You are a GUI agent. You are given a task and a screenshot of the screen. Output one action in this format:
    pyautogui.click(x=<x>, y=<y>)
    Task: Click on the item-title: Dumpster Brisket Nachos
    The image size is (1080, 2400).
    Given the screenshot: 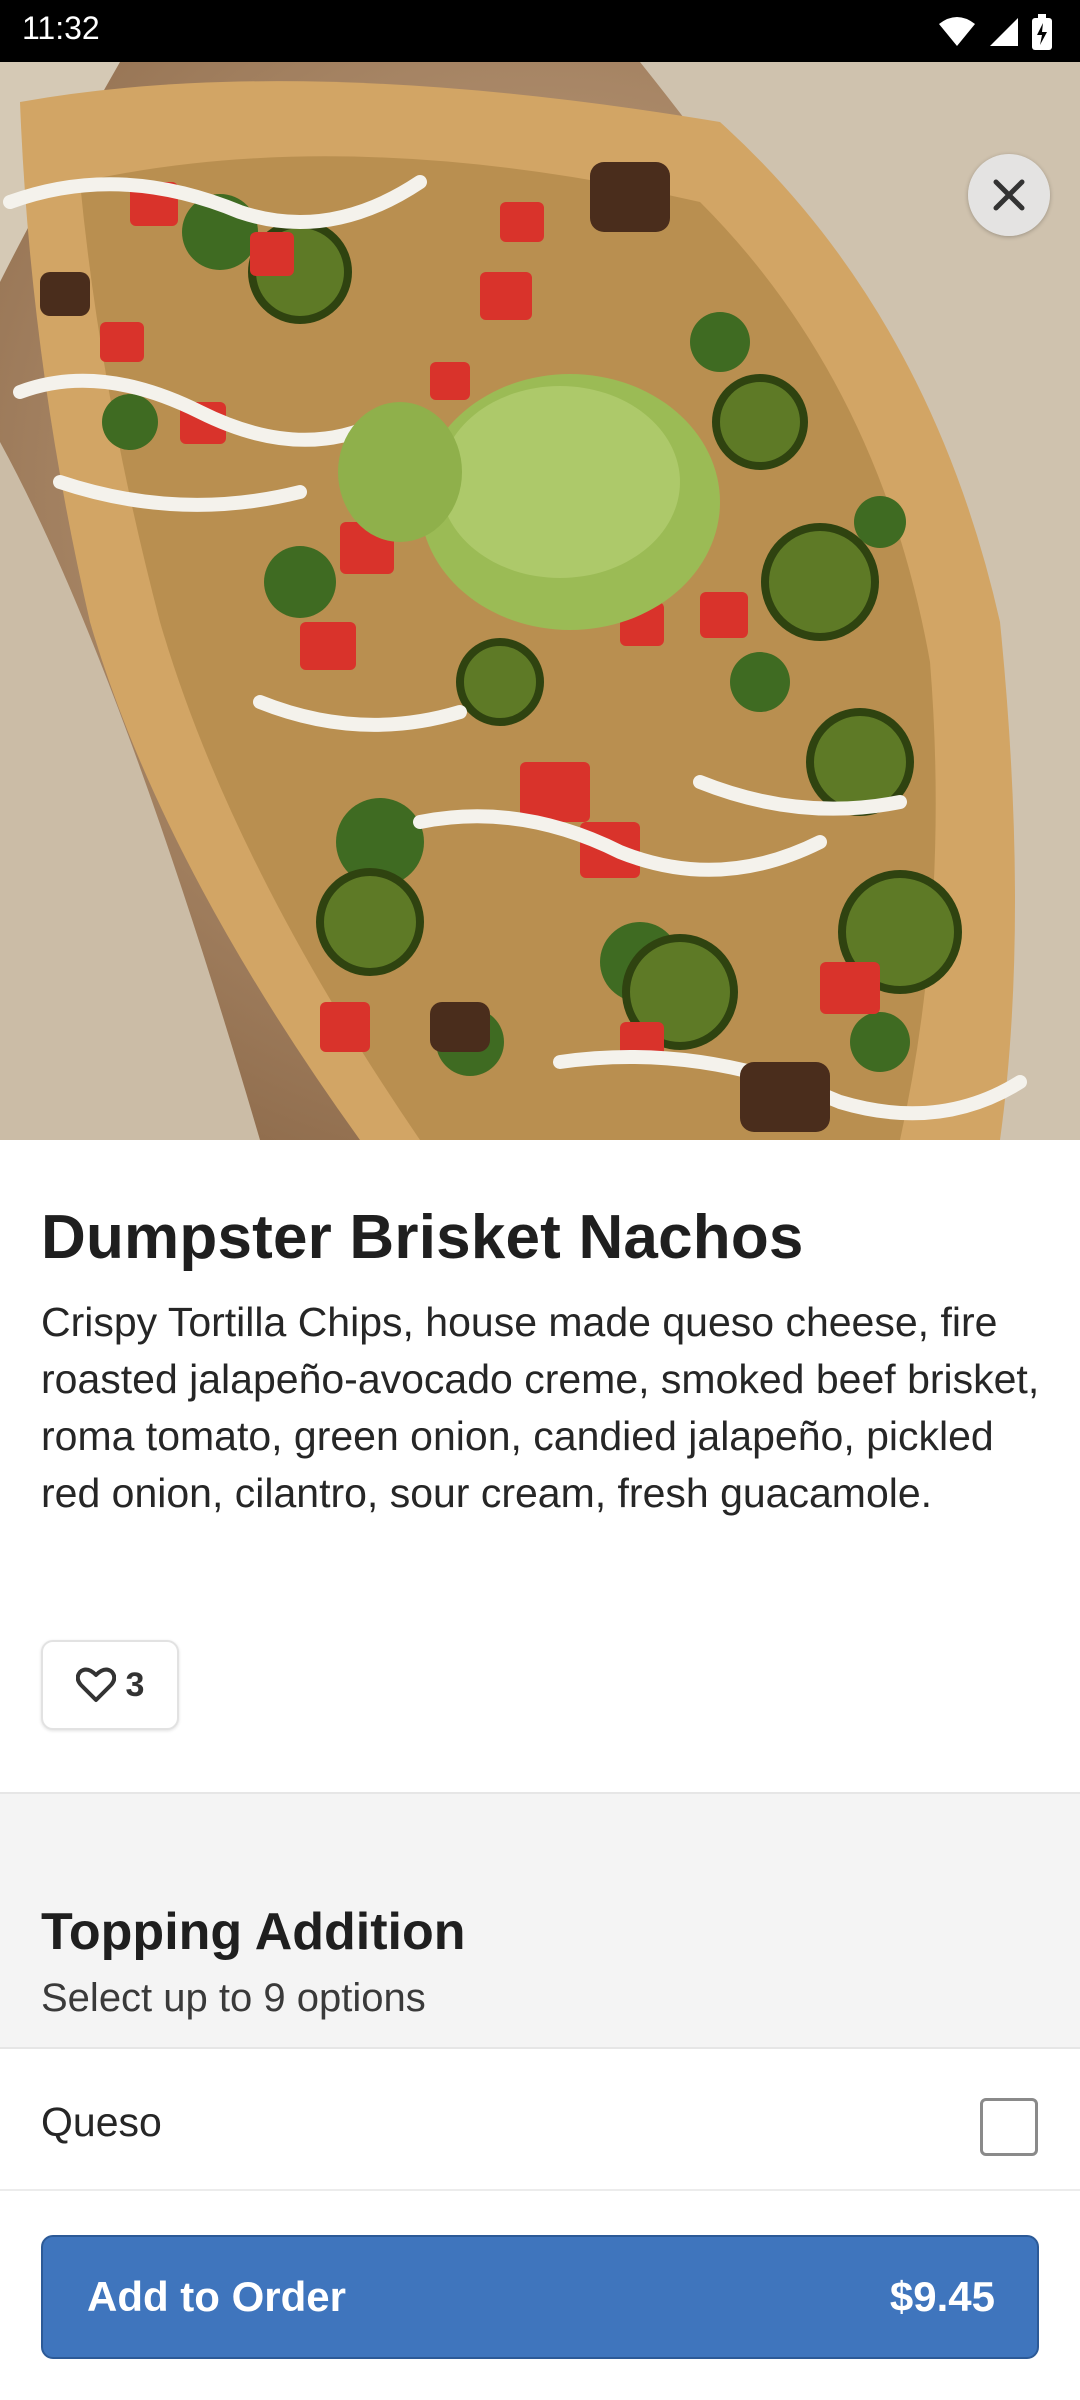 What is the action you would take?
    pyautogui.click(x=422, y=1237)
    